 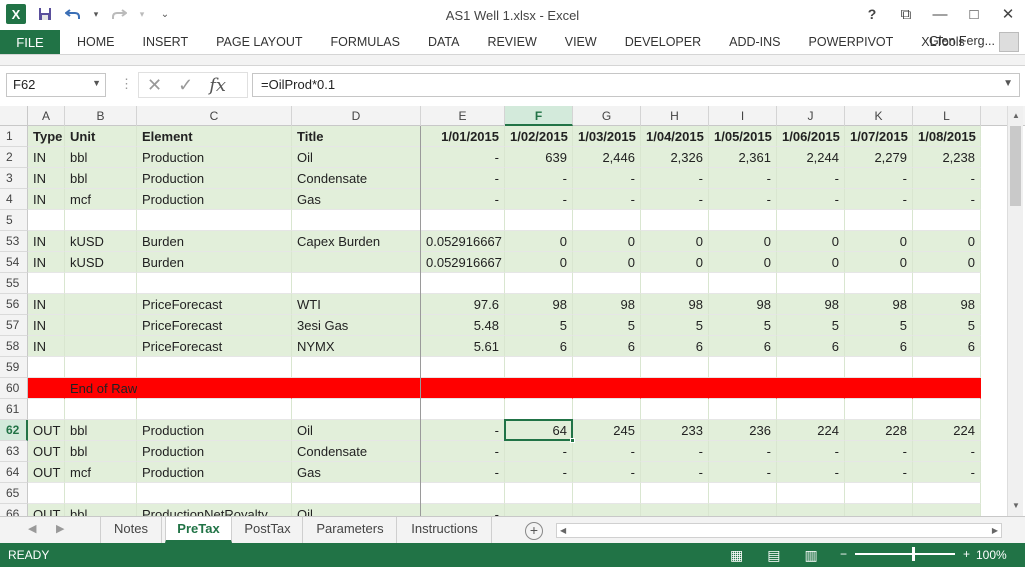 I want to click on tab-view: VIEW, so click(x=581, y=42).